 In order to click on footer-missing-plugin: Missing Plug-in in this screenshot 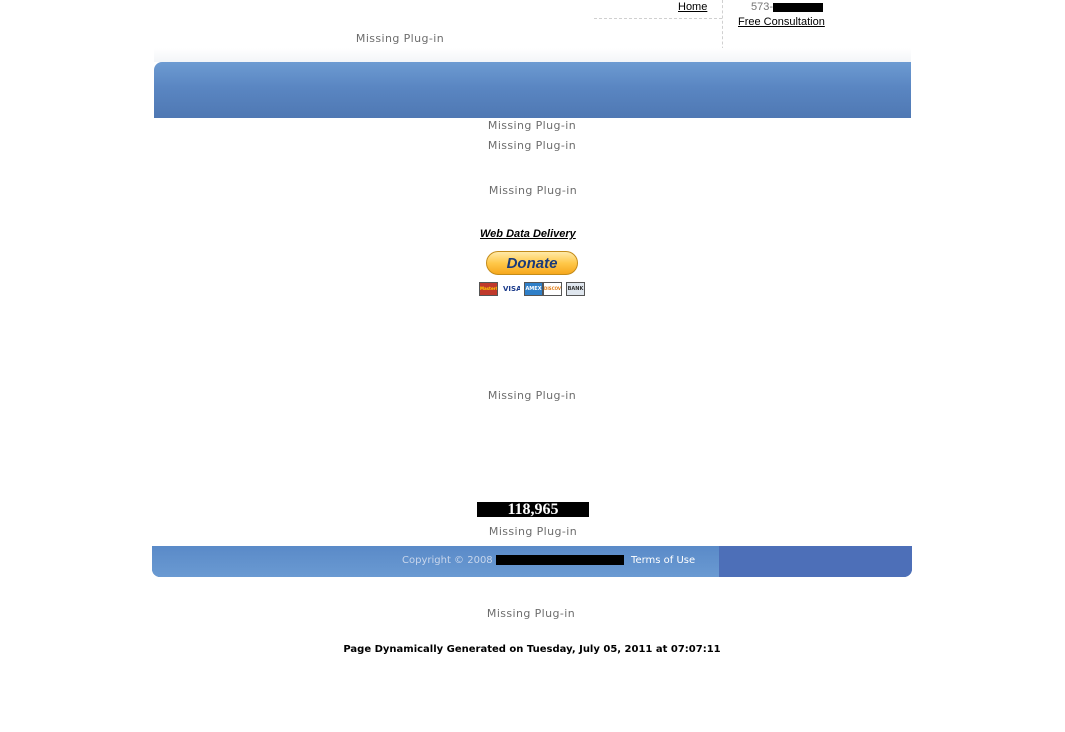, I will do `click(531, 613)`.